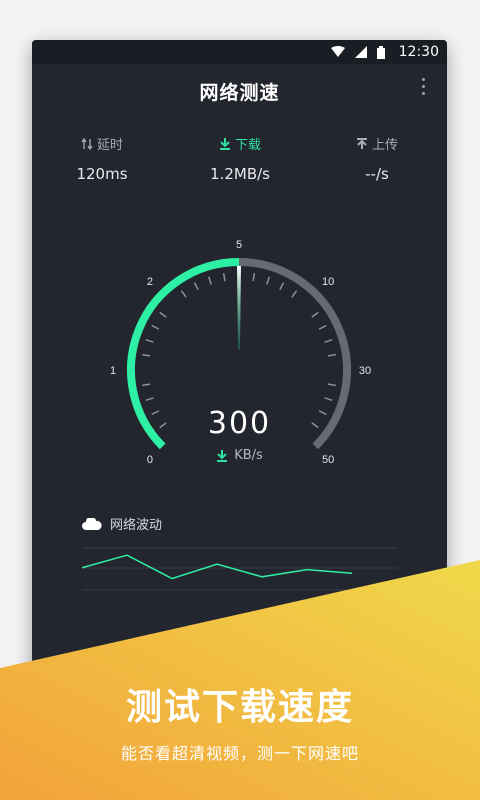 The height and width of the screenshot is (800, 480). What do you see at coordinates (248, 455) in the screenshot?
I see `speed-unit: KB/s` at bounding box center [248, 455].